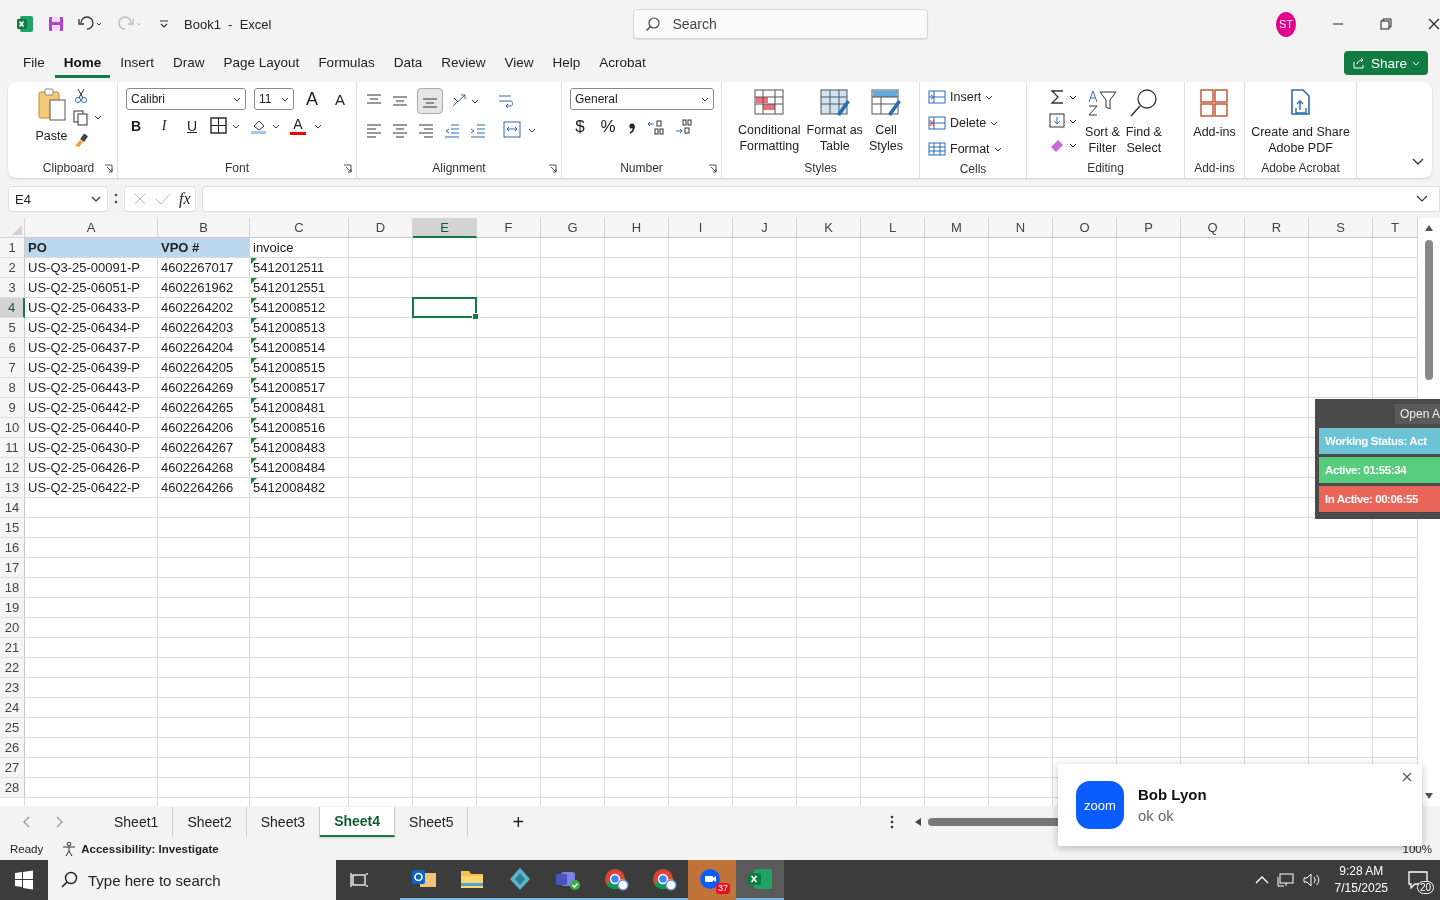 The height and width of the screenshot is (900, 1440). What do you see at coordinates (580, 127) in the screenshot?
I see `number-format-button: $` at bounding box center [580, 127].